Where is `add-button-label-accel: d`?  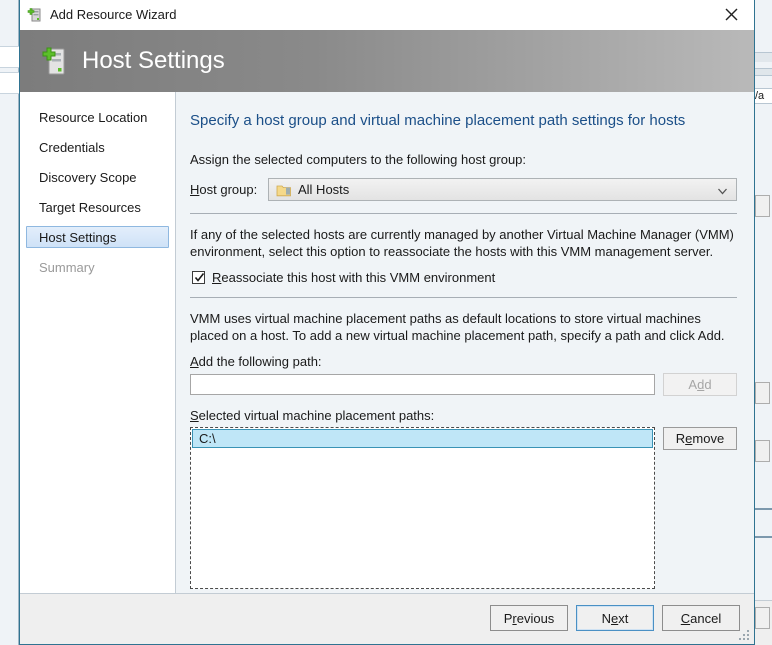 add-button-label-accel: d is located at coordinates (701, 384).